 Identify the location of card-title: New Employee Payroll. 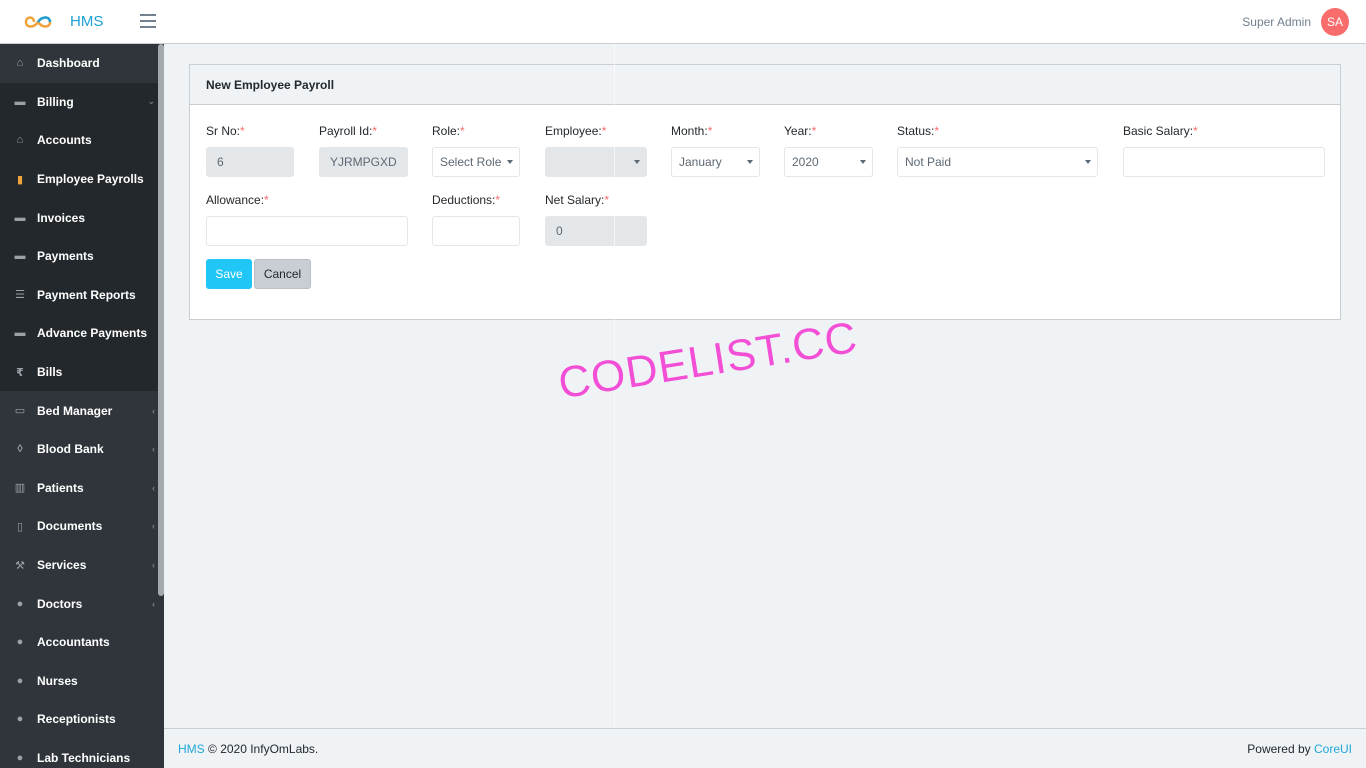
(765, 85).